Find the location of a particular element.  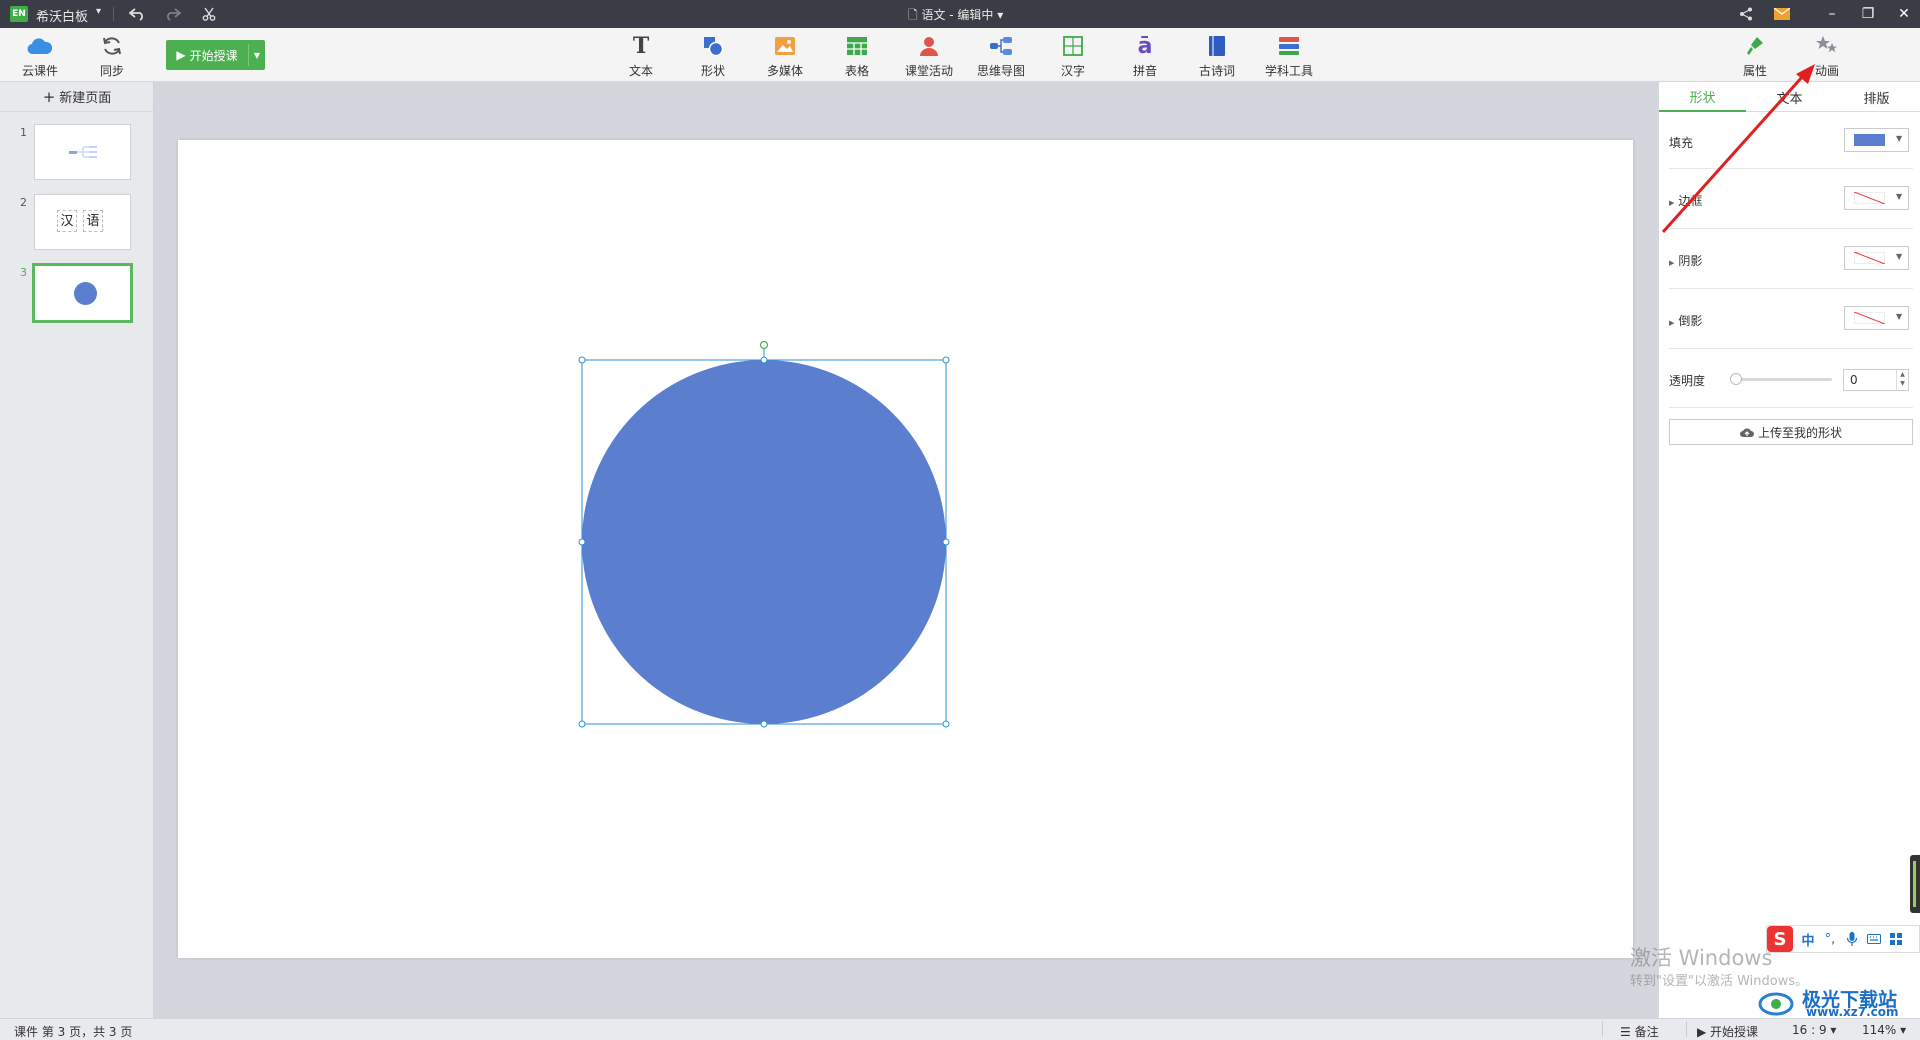

share-icon is located at coordinates (1746, 14).